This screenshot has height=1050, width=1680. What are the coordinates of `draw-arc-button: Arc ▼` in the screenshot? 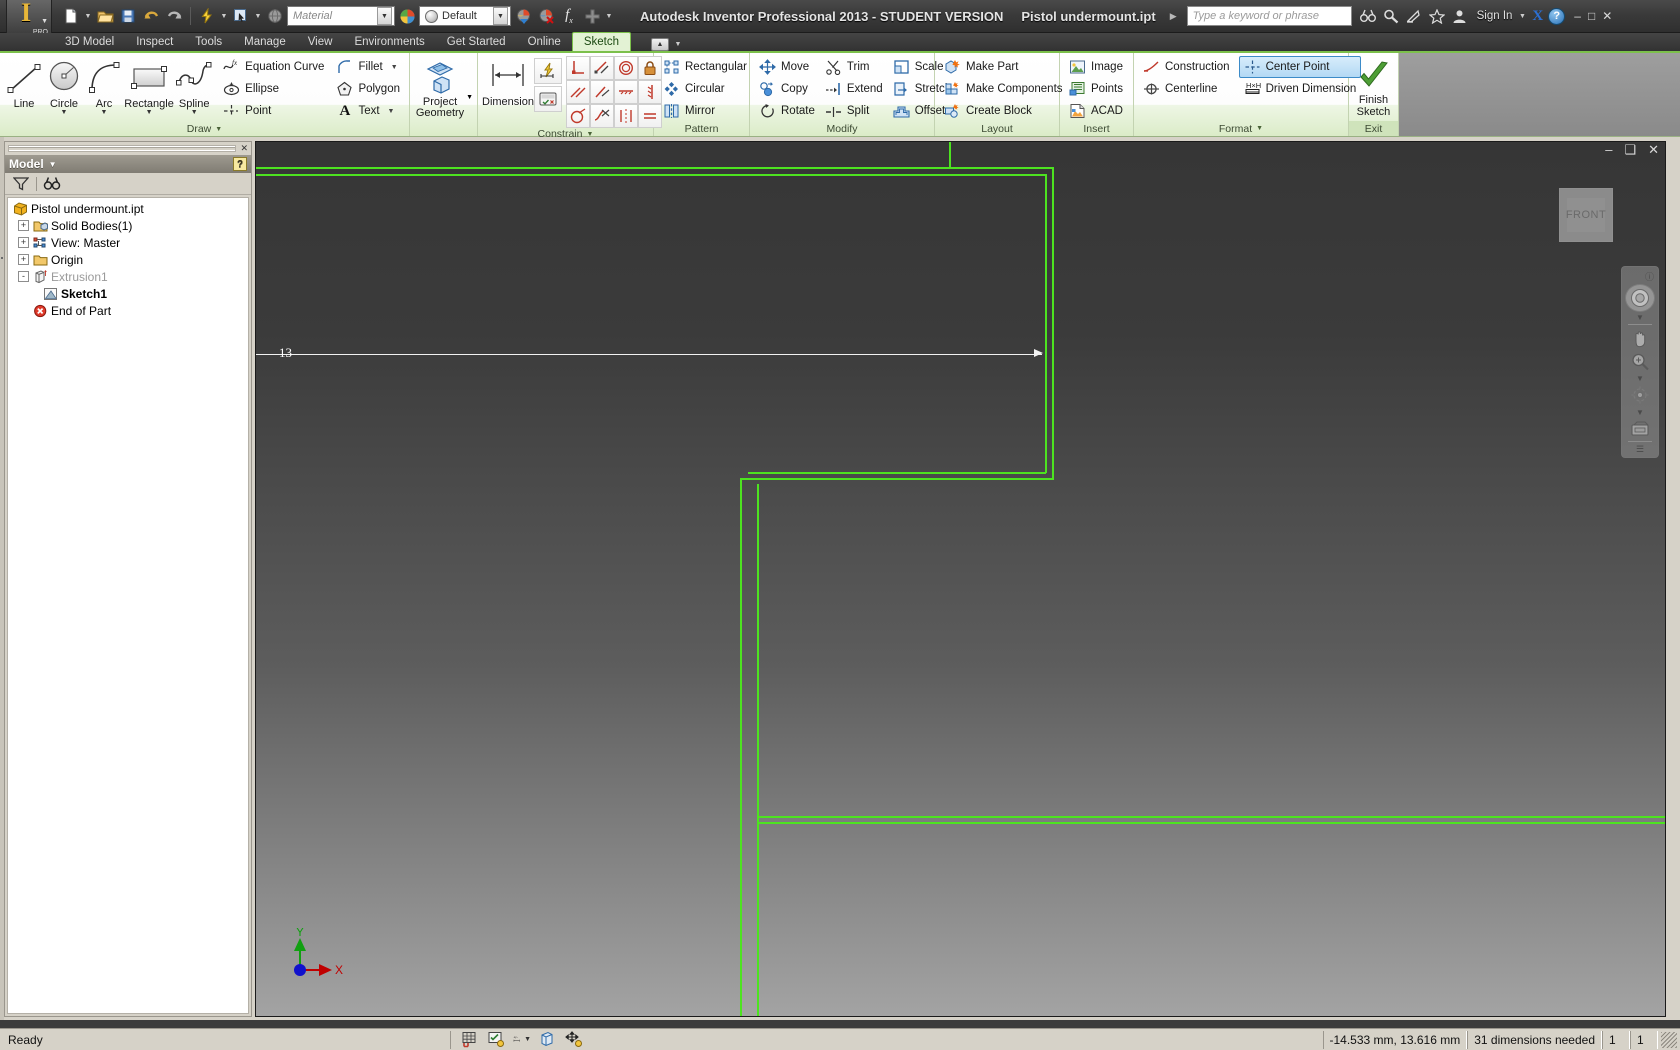 It's located at (104, 86).